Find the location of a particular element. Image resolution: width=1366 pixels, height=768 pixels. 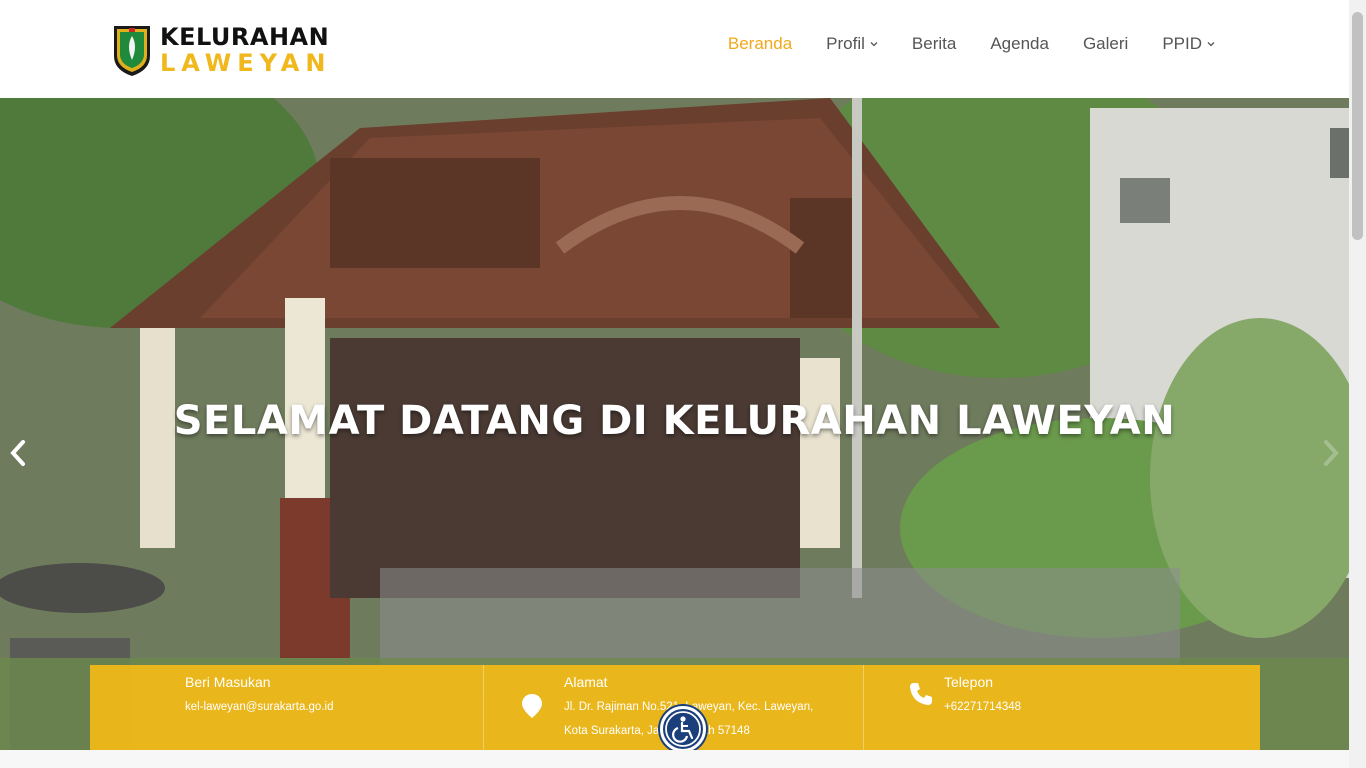

nav-label: Profil is located at coordinates (845, 43).